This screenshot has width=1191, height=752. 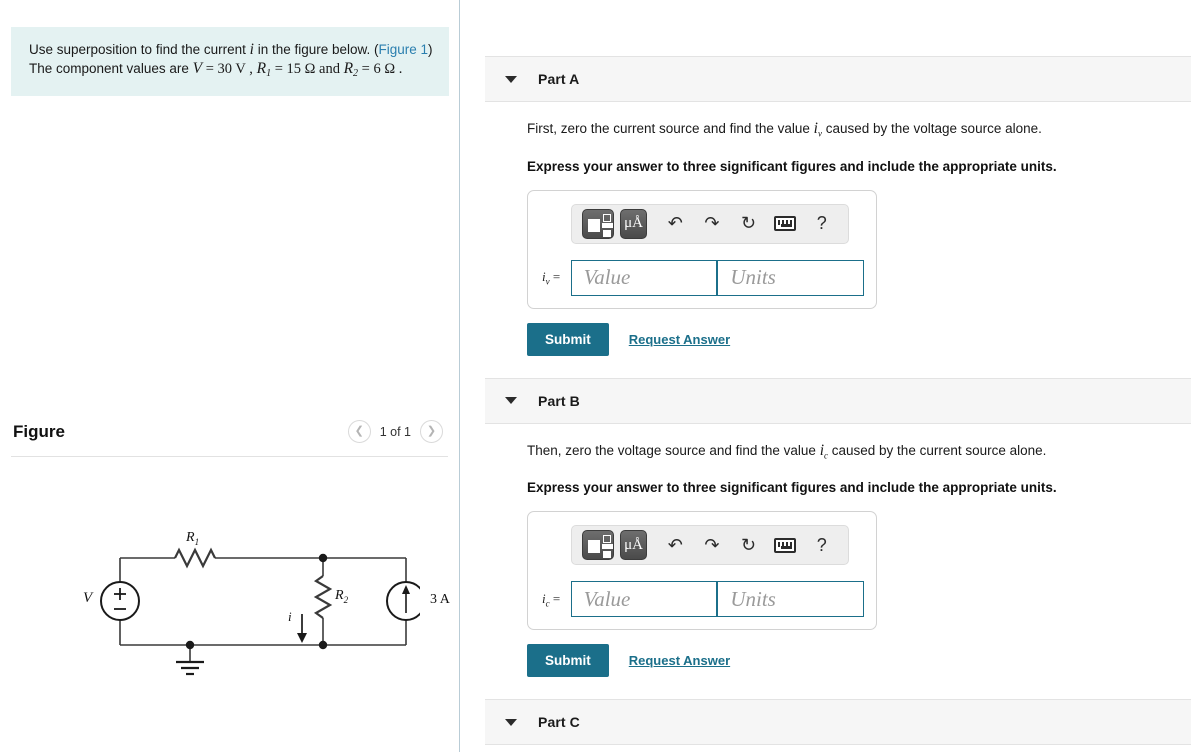 What do you see at coordinates (568, 661) in the screenshot?
I see `submit-button-b: Submit` at bounding box center [568, 661].